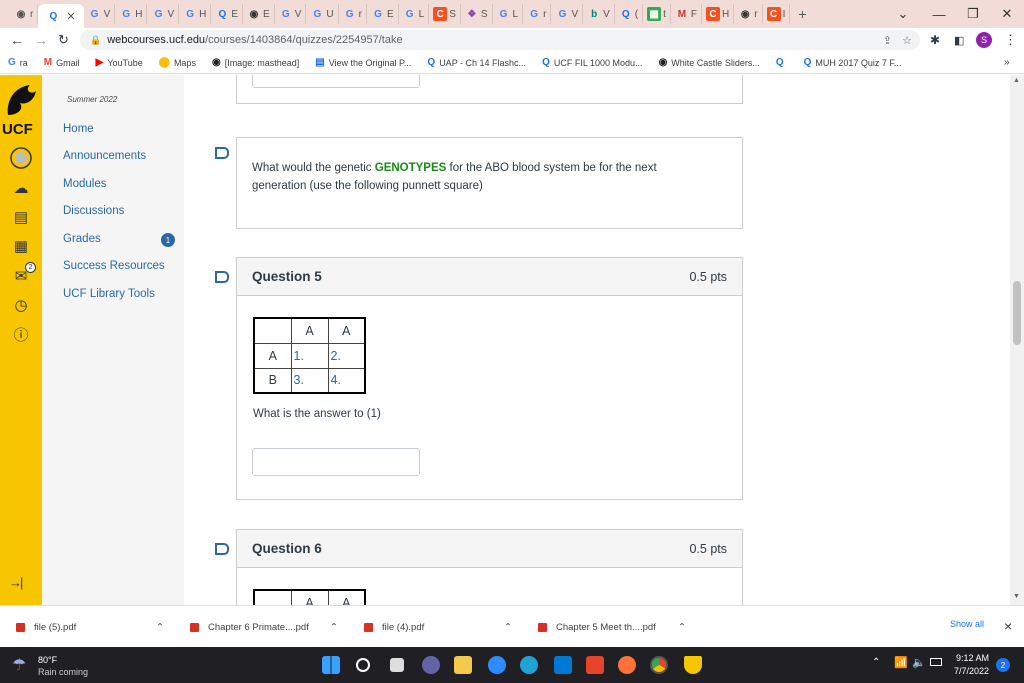 This screenshot has height=683, width=1024. Describe the element at coordinates (935, 40) in the screenshot. I see `extensions-icon: ✱` at that location.